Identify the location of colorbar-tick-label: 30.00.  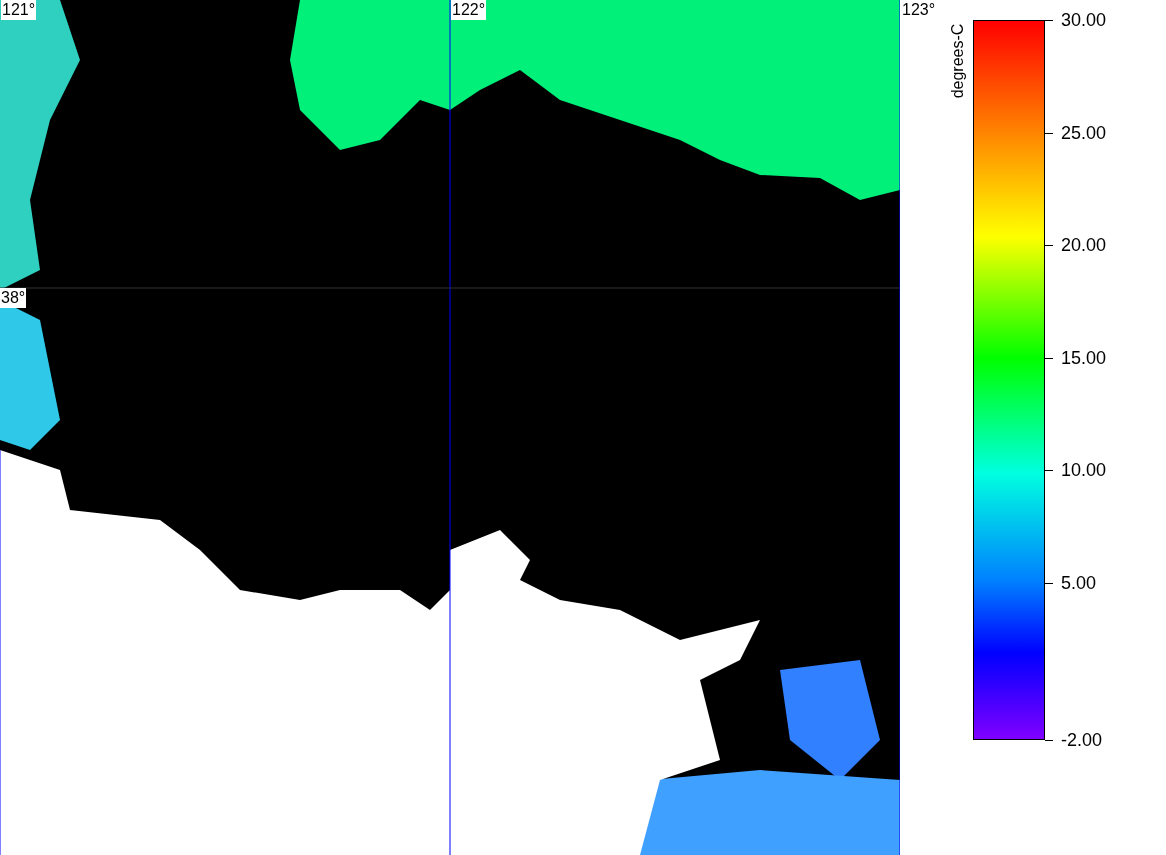
(1084, 20).